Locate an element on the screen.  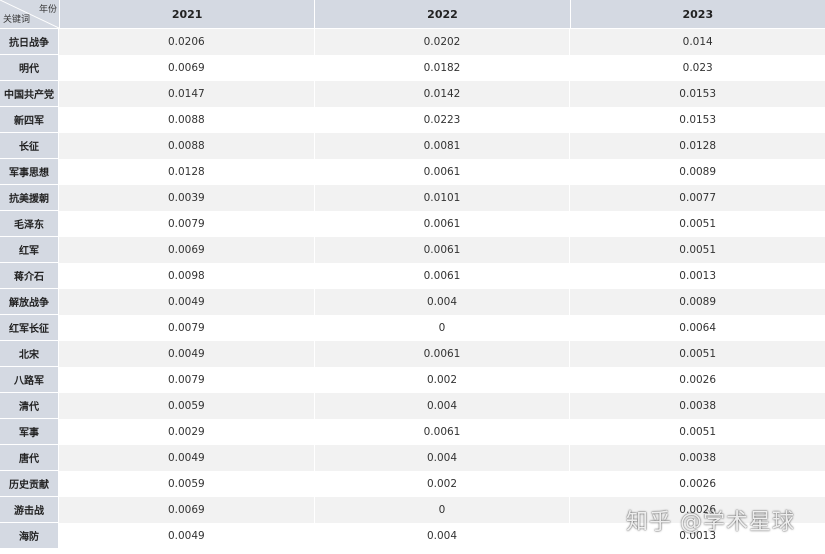
table-row: 中国共产党 0.0147 0.0142 0.0153 is located at coordinates (412, 94).